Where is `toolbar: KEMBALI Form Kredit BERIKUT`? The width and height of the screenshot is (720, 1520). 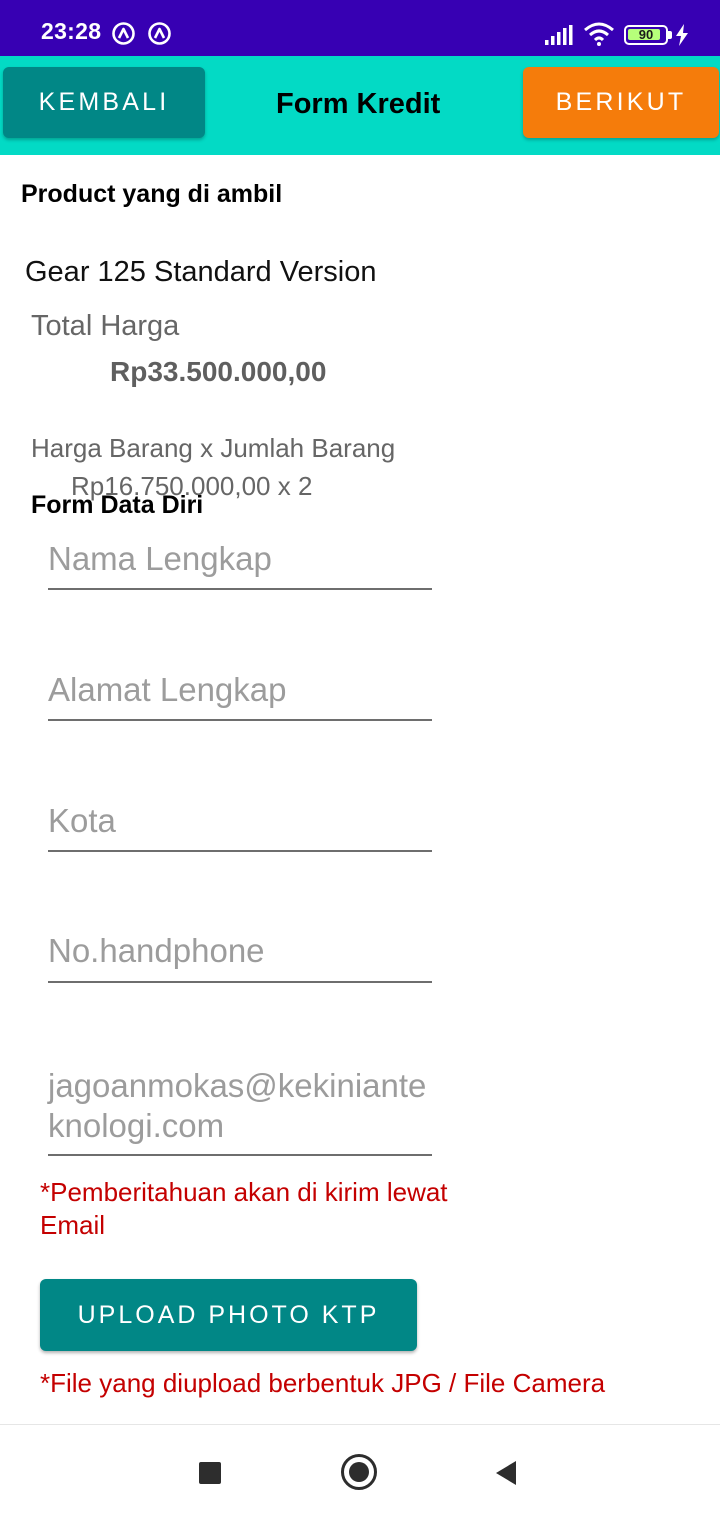 toolbar: KEMBALI Form Kredit BERIKUT is located at coordinates (360, 105).